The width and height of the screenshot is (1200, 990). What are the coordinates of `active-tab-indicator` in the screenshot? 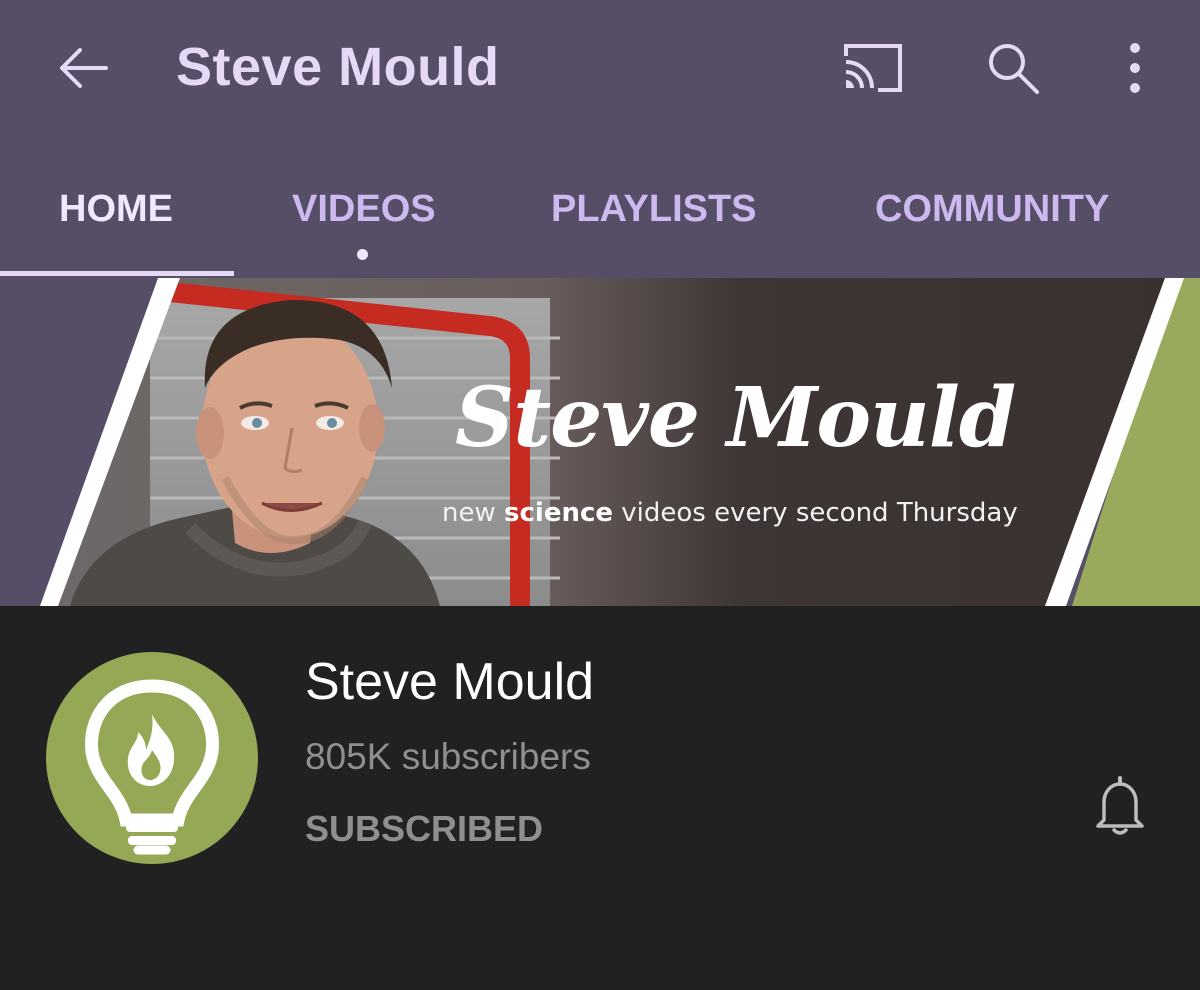 It's located at (117, 273).